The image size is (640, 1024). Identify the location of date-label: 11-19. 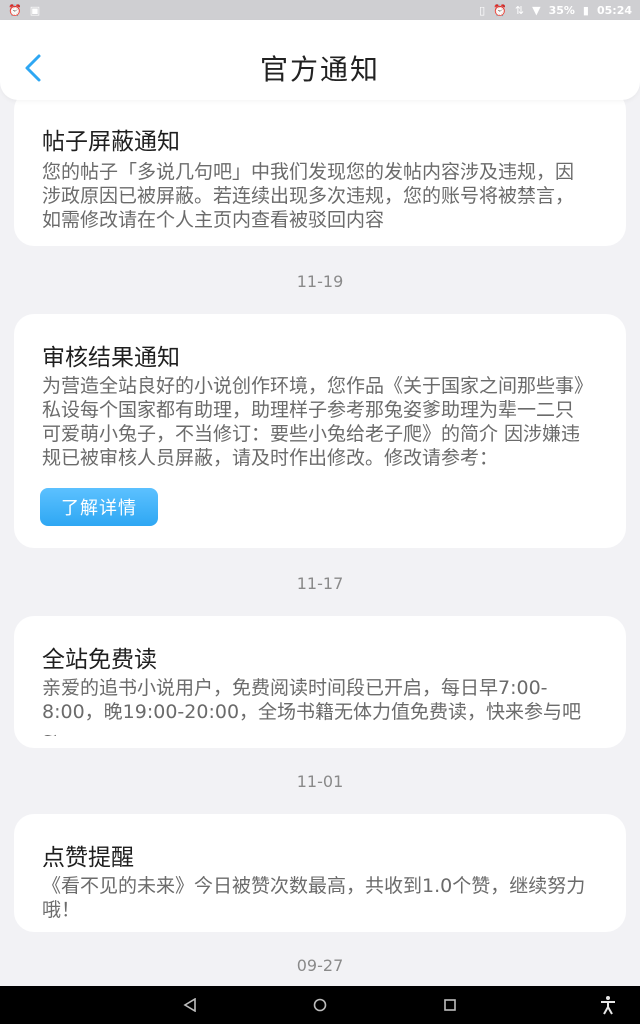
(320, 281).